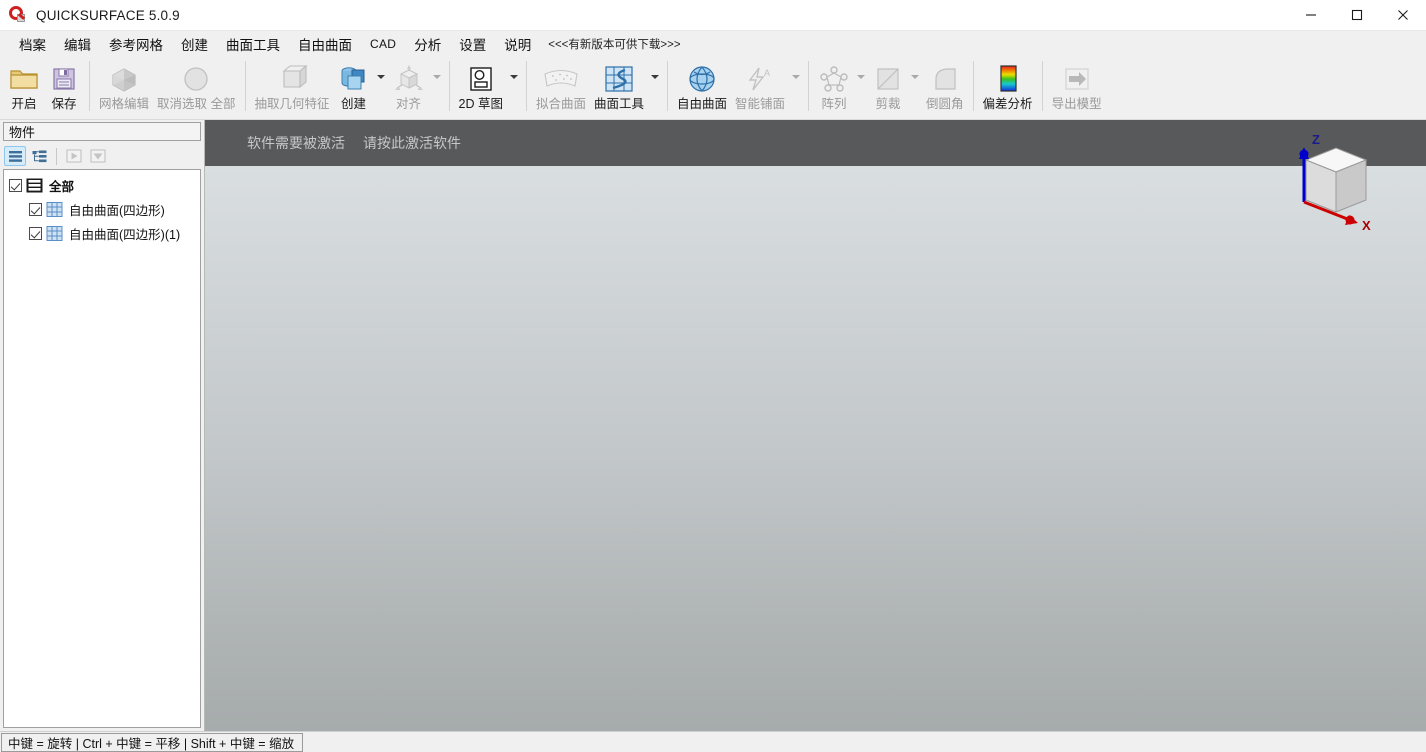 Image resolution: width=1426 pixels, height=752 pixels. Describe the element at coordinates (77, 44) in the screenshot. I see `menu-edit: 编辑` at that location.